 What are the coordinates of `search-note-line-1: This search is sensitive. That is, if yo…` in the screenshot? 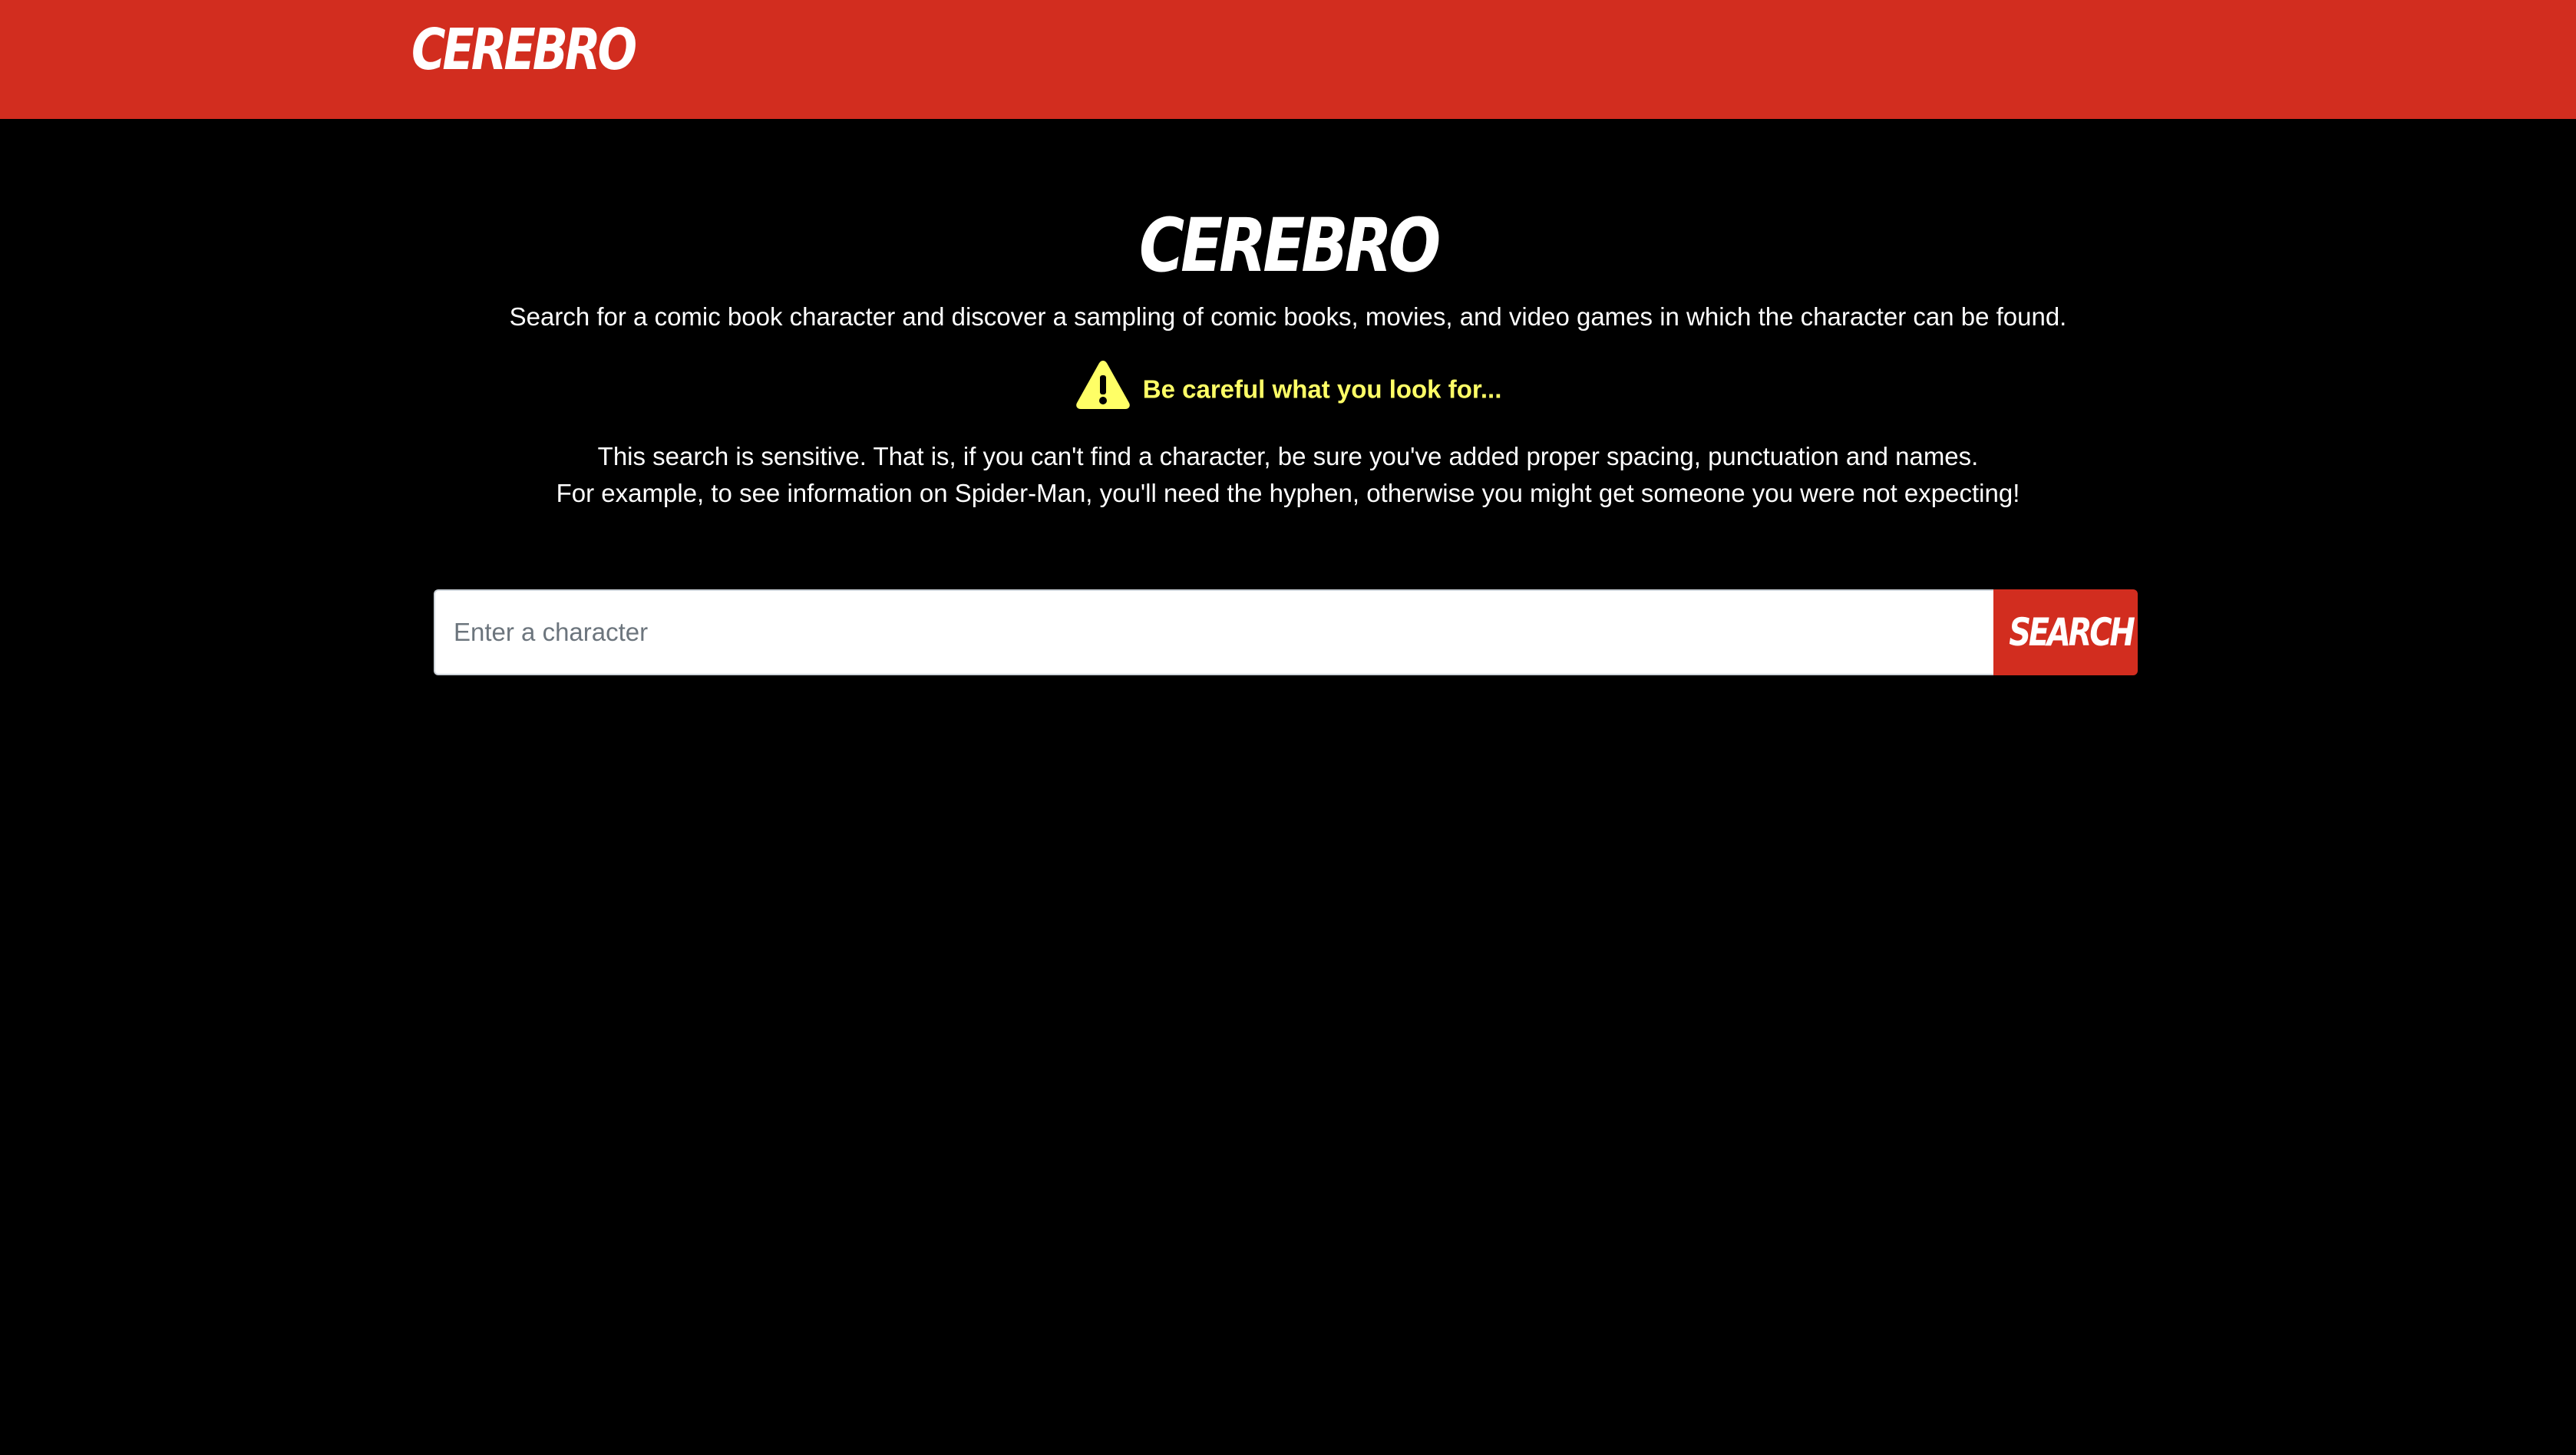 It's located at (1288, 456).